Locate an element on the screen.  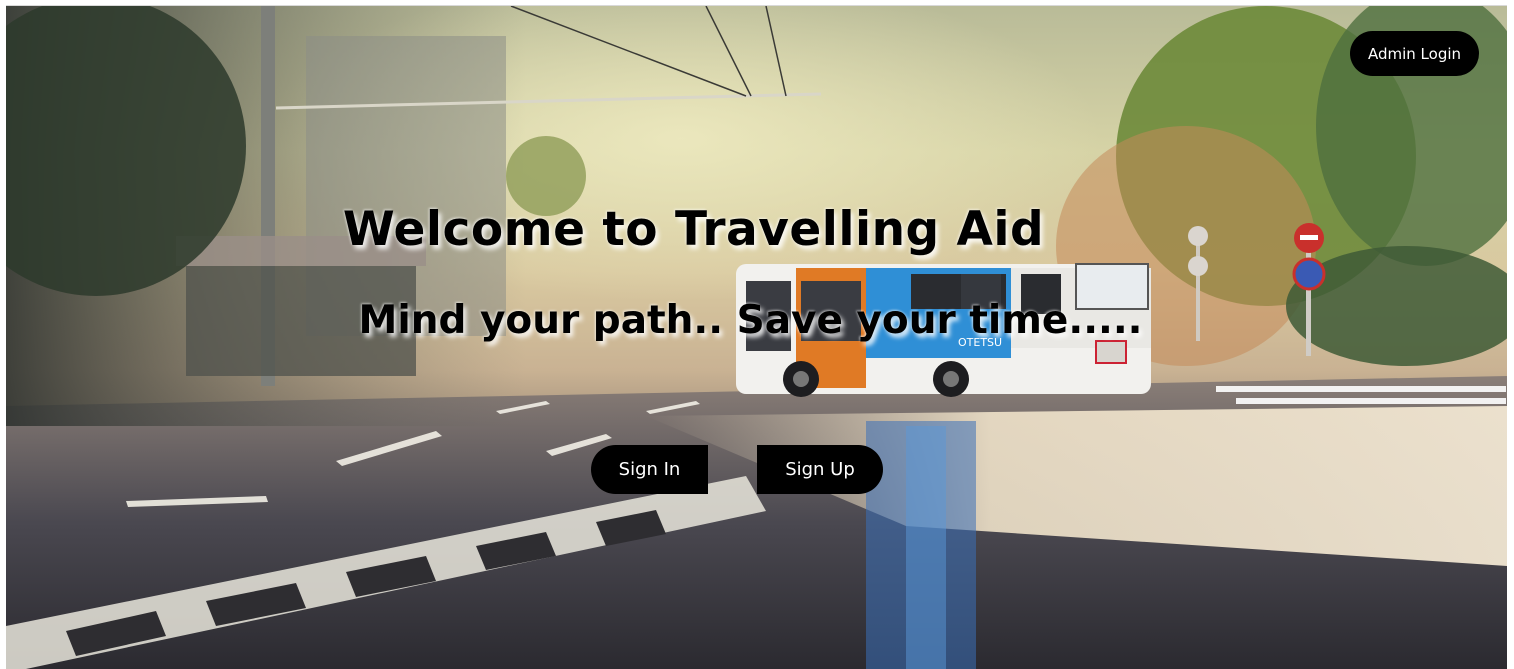
sign-up-button: Sign Up is located at coordinates (820, 469).